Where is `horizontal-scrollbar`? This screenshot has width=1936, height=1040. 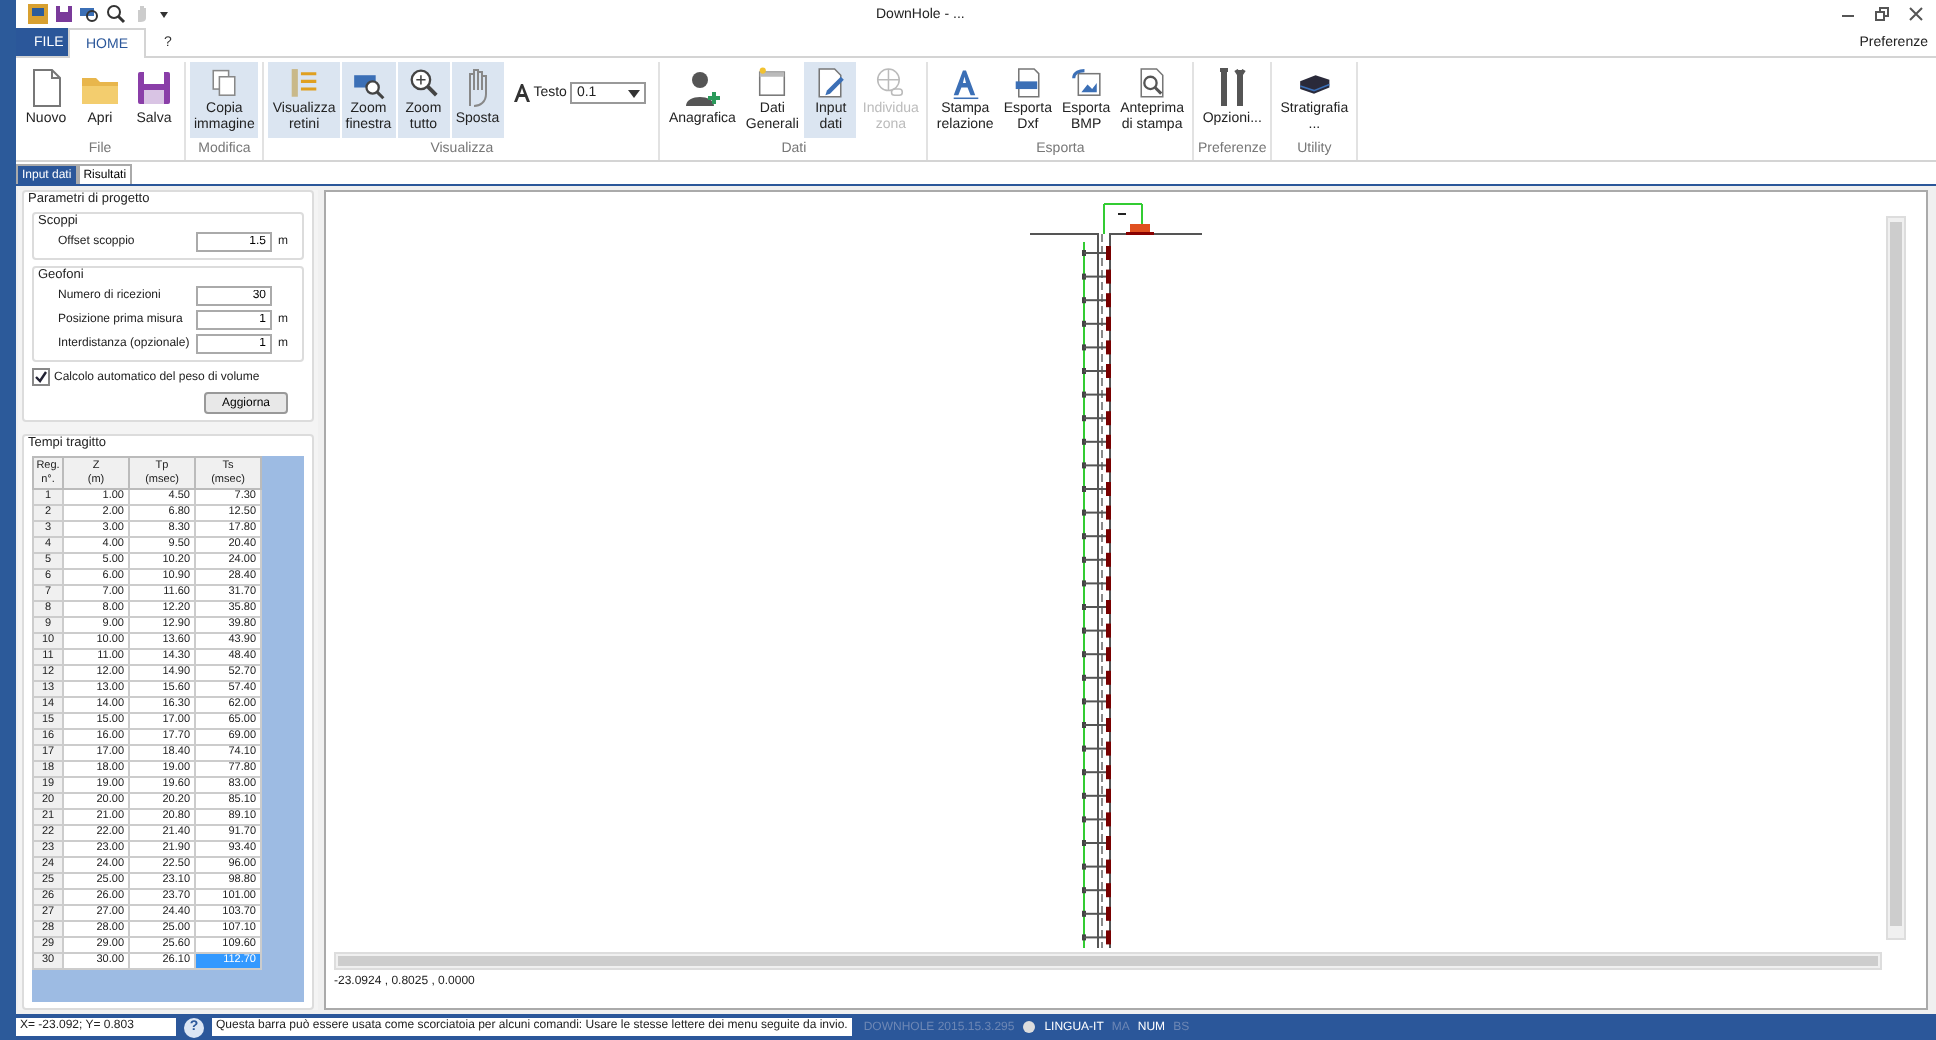 horizontal-scrollbar is located at coordinates (1108, 961).